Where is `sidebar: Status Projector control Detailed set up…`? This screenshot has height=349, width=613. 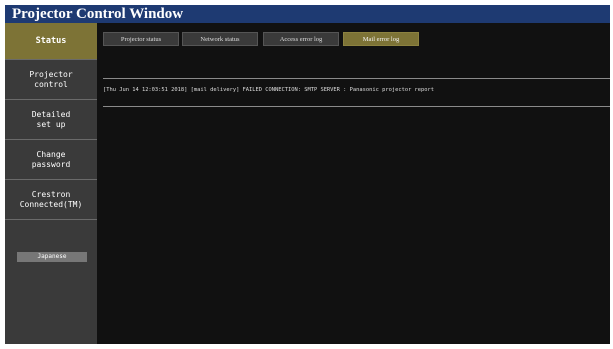
sidebar: Status Projector control Detailed set up… is located at coordinates (51, 183).